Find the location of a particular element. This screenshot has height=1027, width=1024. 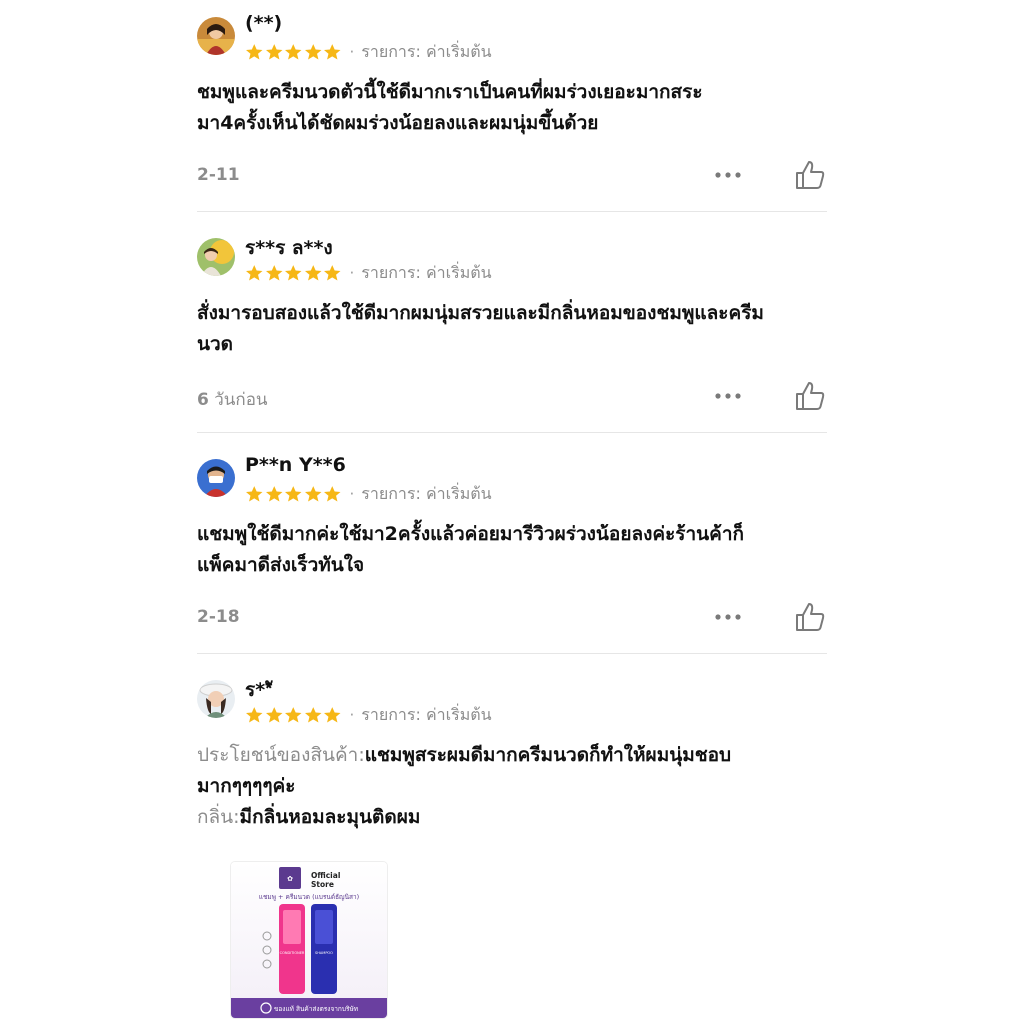

svg-text: SHAMPOO is located at coordinates (324, 953).